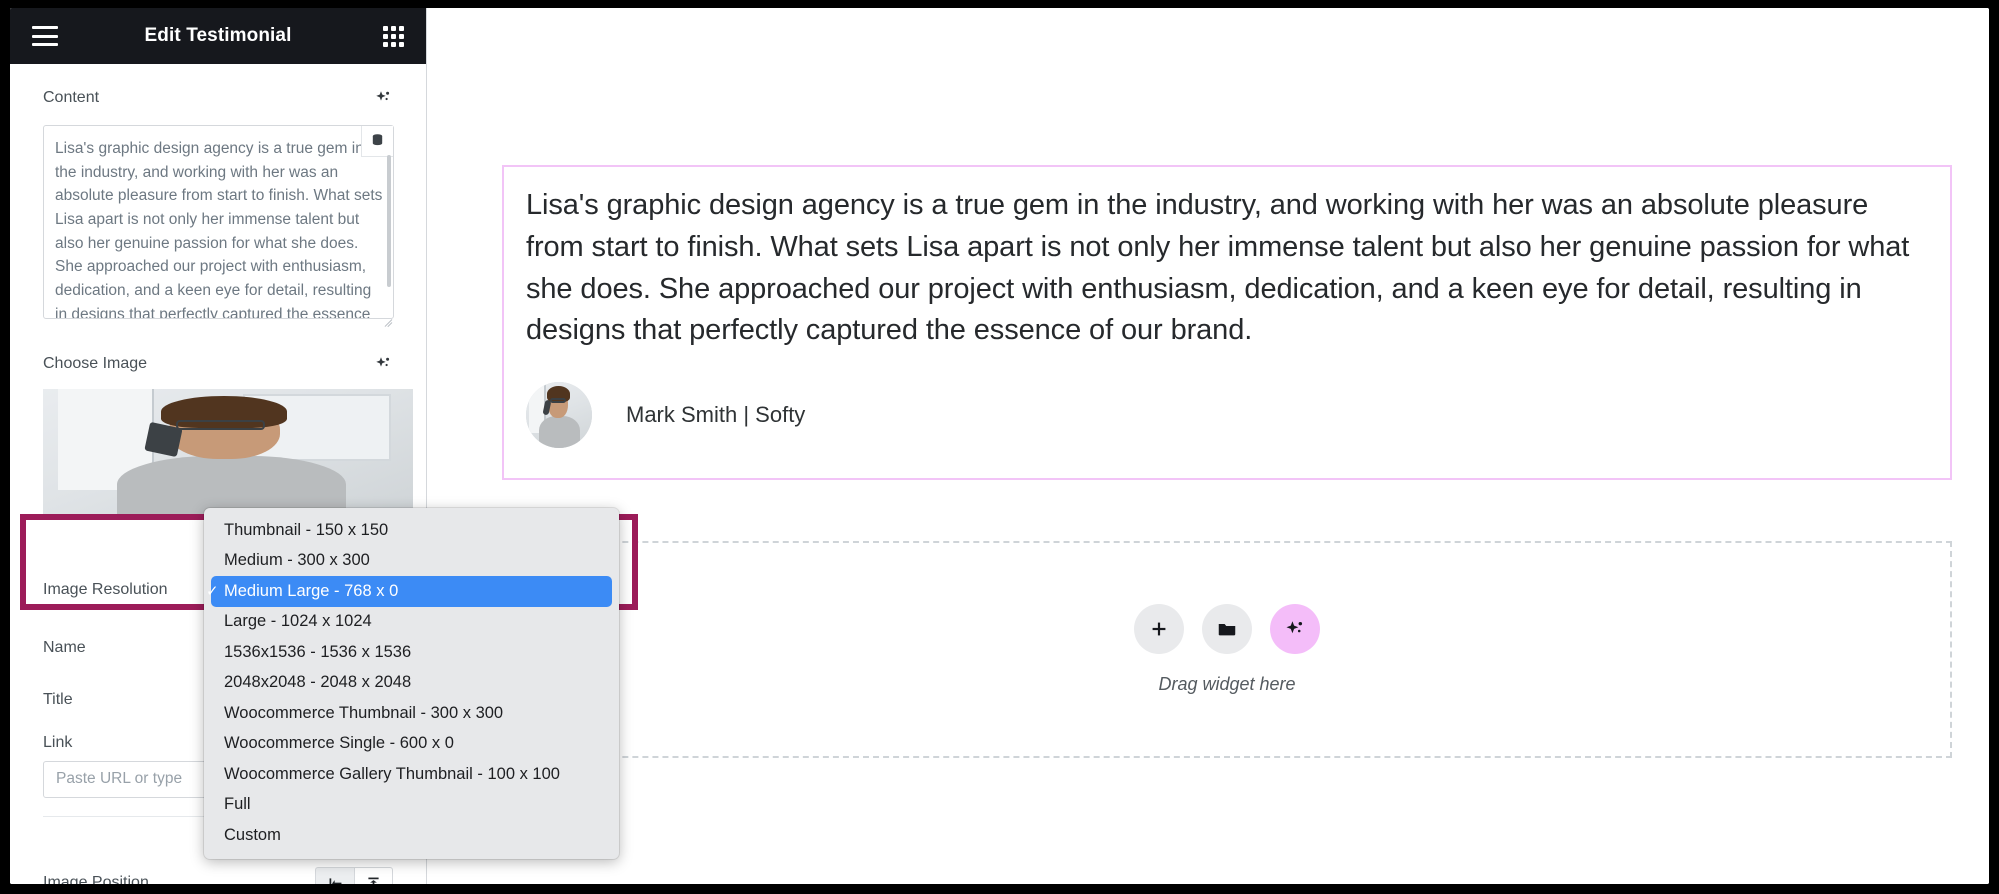 Image resolution: width=1999 pixels, height=894 pixels. I want to click on textarea-resize-handle, so click(386, 318).